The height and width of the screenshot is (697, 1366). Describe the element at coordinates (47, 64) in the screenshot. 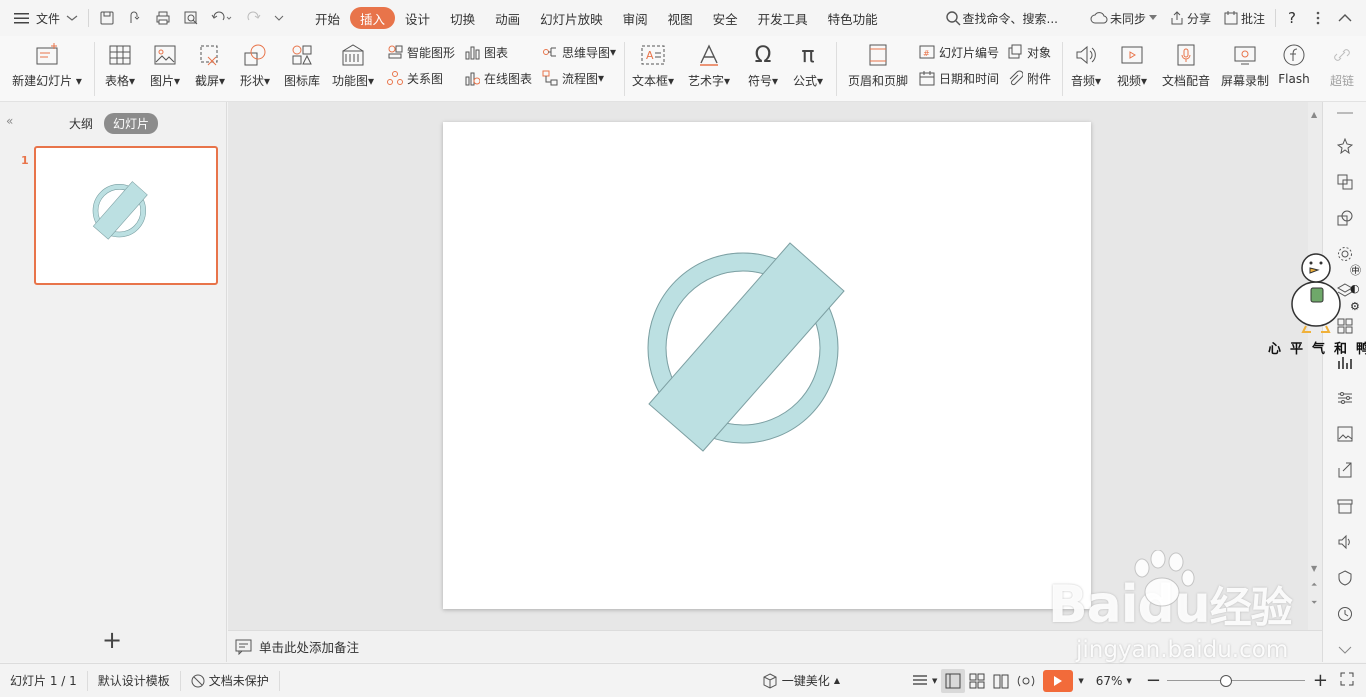

I see `new-slide-button: 新建幻灯片 ▾` at that location.